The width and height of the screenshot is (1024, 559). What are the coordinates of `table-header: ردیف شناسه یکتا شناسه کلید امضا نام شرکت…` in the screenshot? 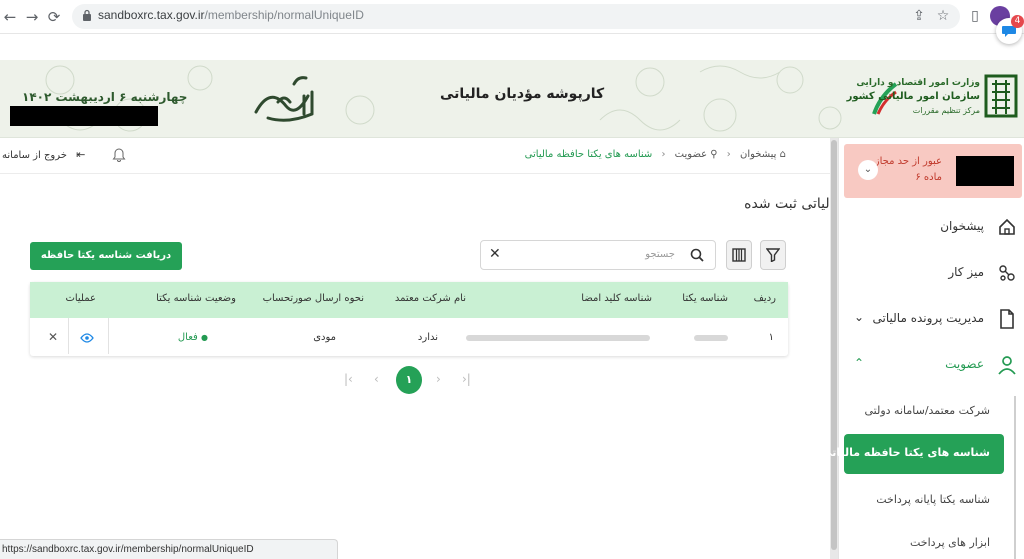 It's located at (409, 300).